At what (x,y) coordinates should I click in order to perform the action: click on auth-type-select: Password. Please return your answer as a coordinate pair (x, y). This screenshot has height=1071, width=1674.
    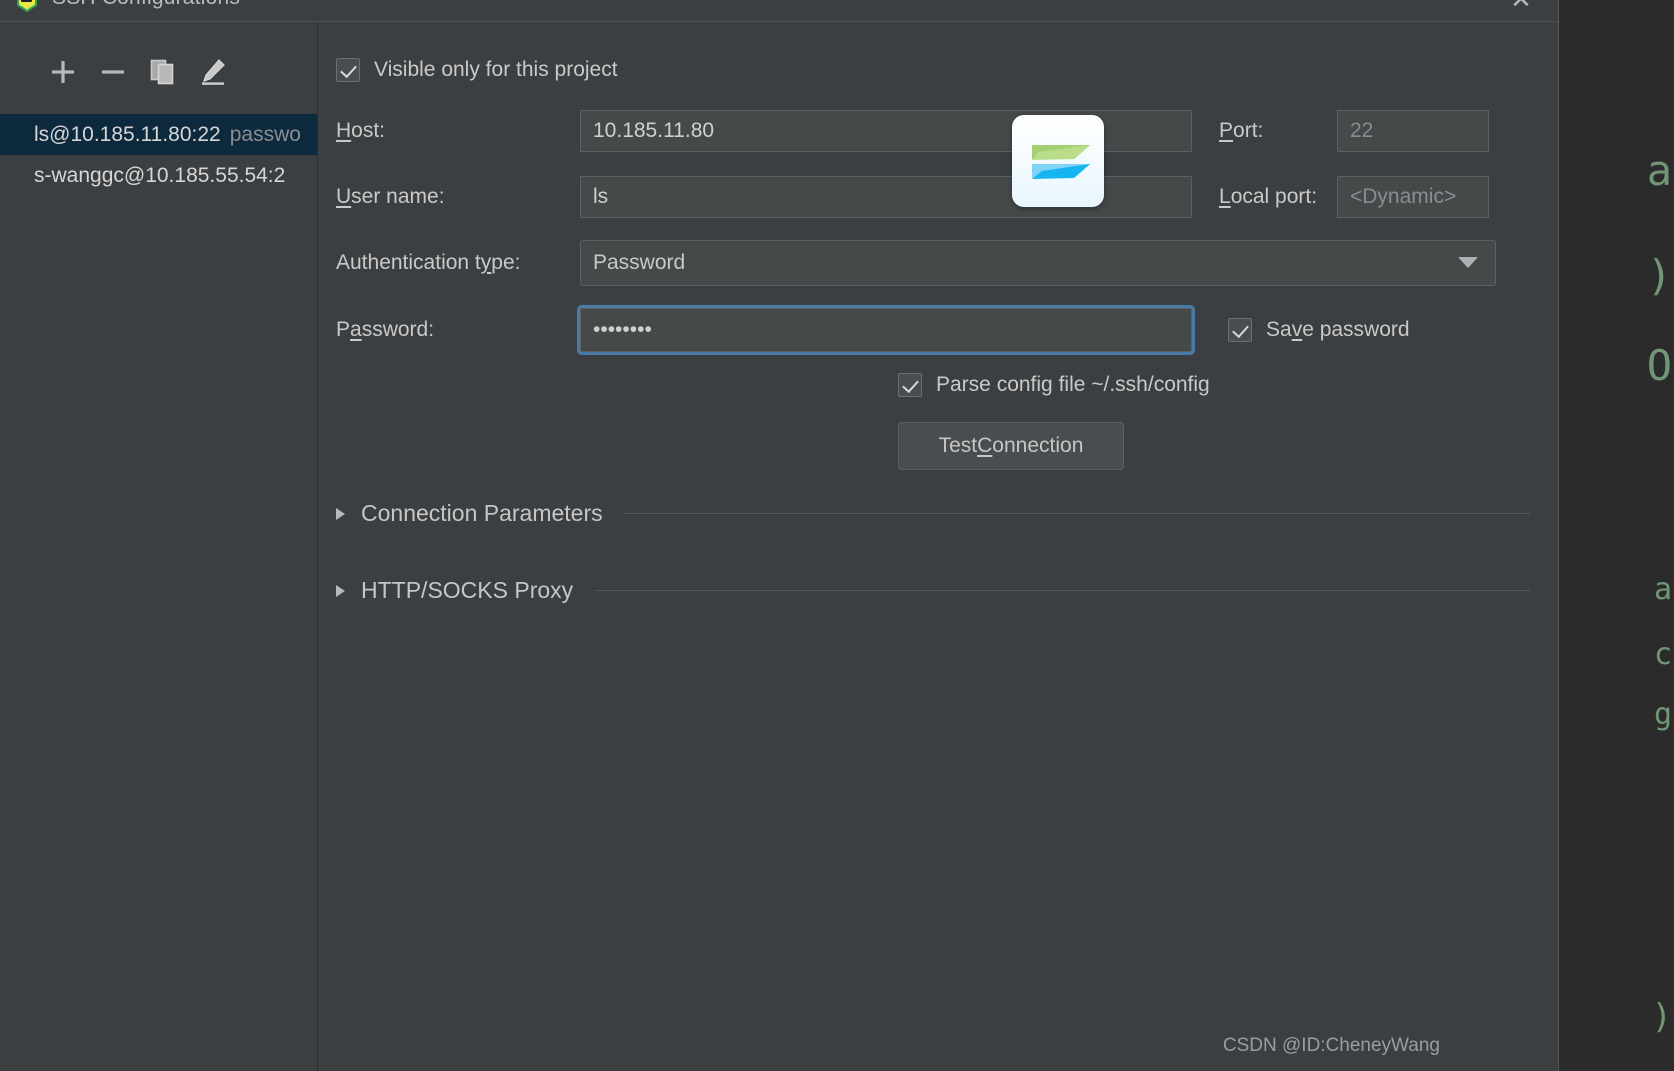
    Looking at the image, I should click on (1038, 263).